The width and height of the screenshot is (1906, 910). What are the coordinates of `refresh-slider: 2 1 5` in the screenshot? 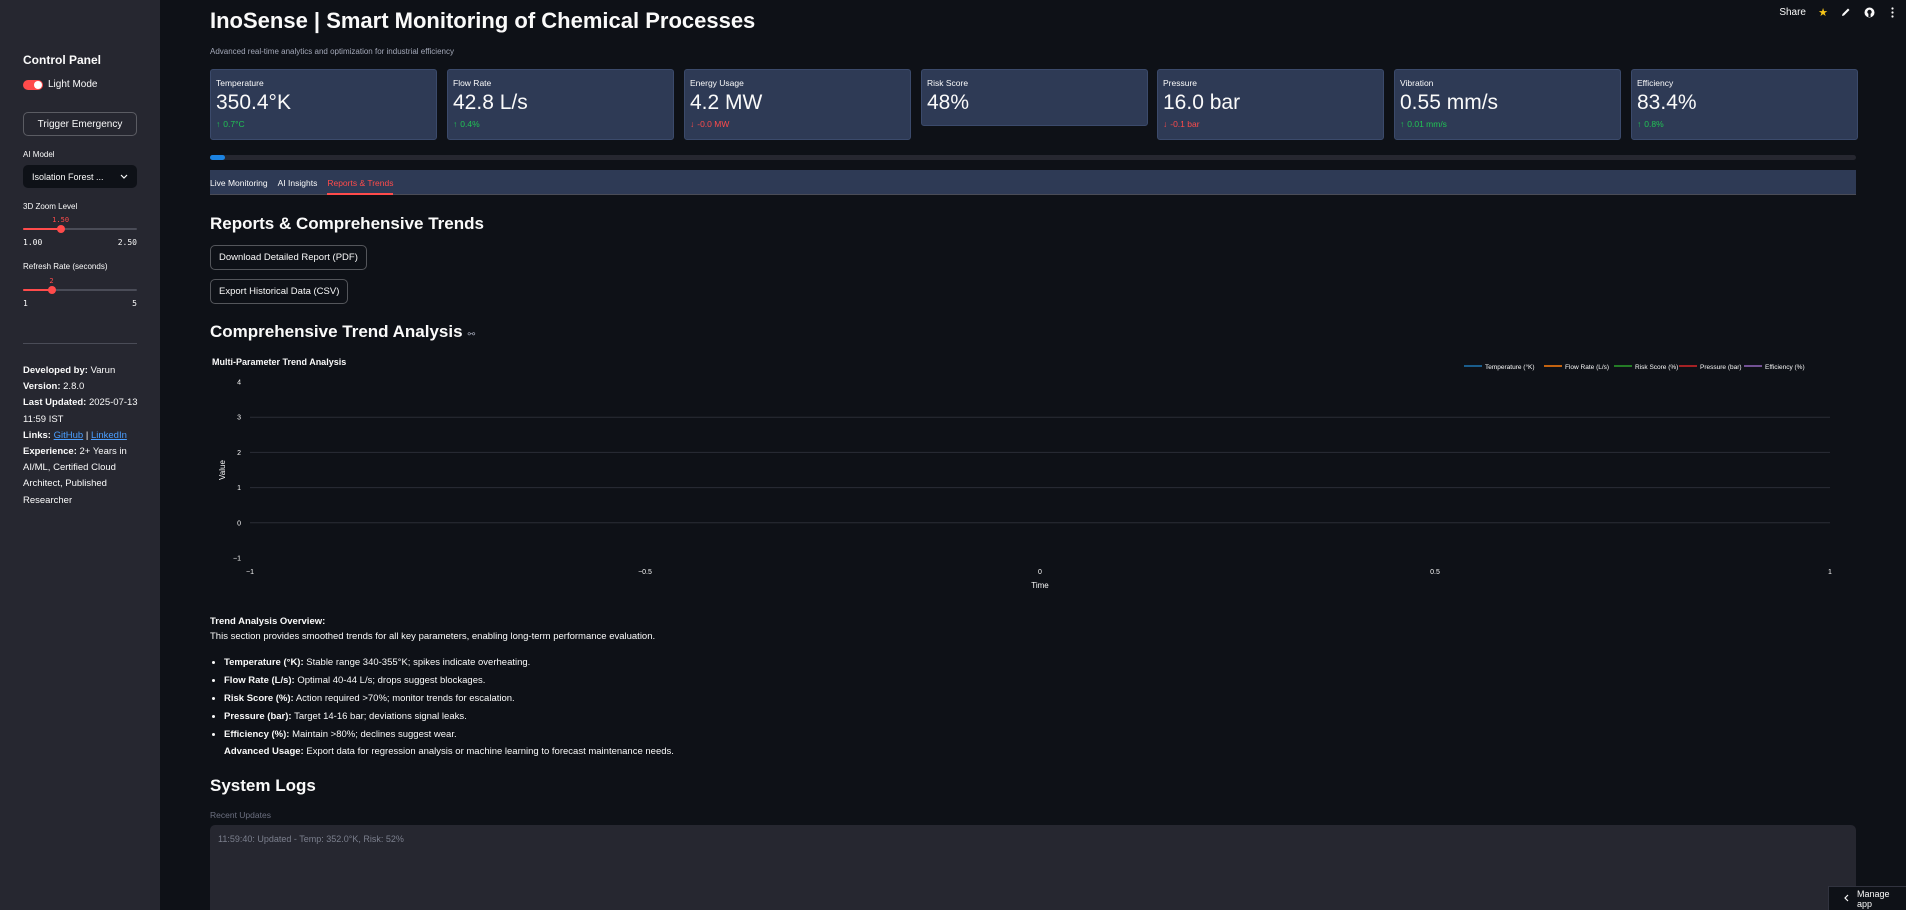 It's located at (80, 292).